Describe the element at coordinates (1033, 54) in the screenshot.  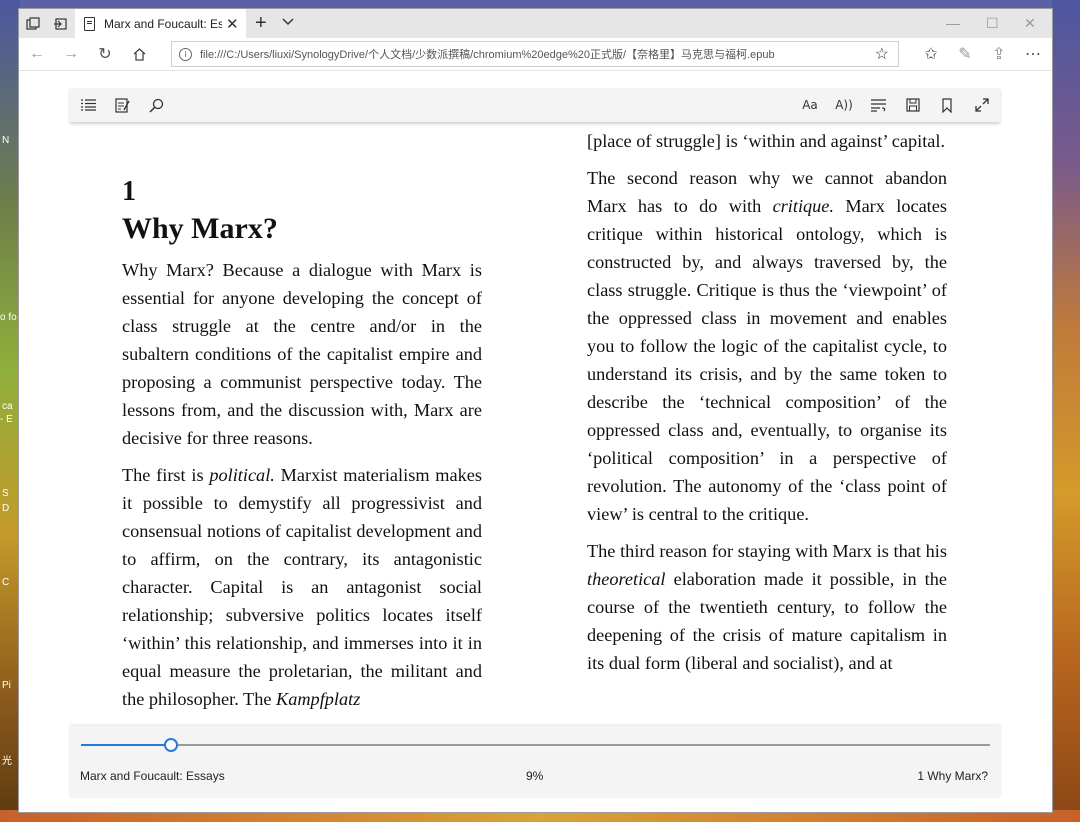
I see `more-icon: ⋯` at that location.